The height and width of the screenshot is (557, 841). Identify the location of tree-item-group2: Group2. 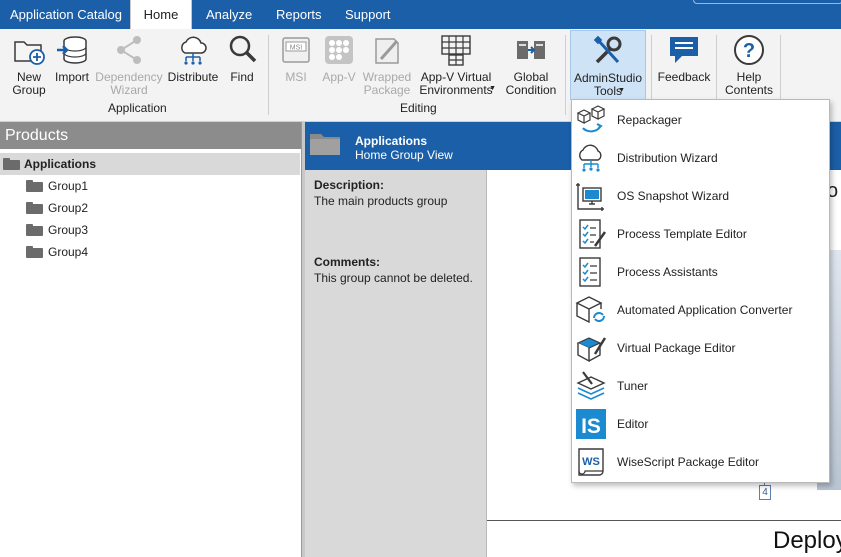
(150, 208).